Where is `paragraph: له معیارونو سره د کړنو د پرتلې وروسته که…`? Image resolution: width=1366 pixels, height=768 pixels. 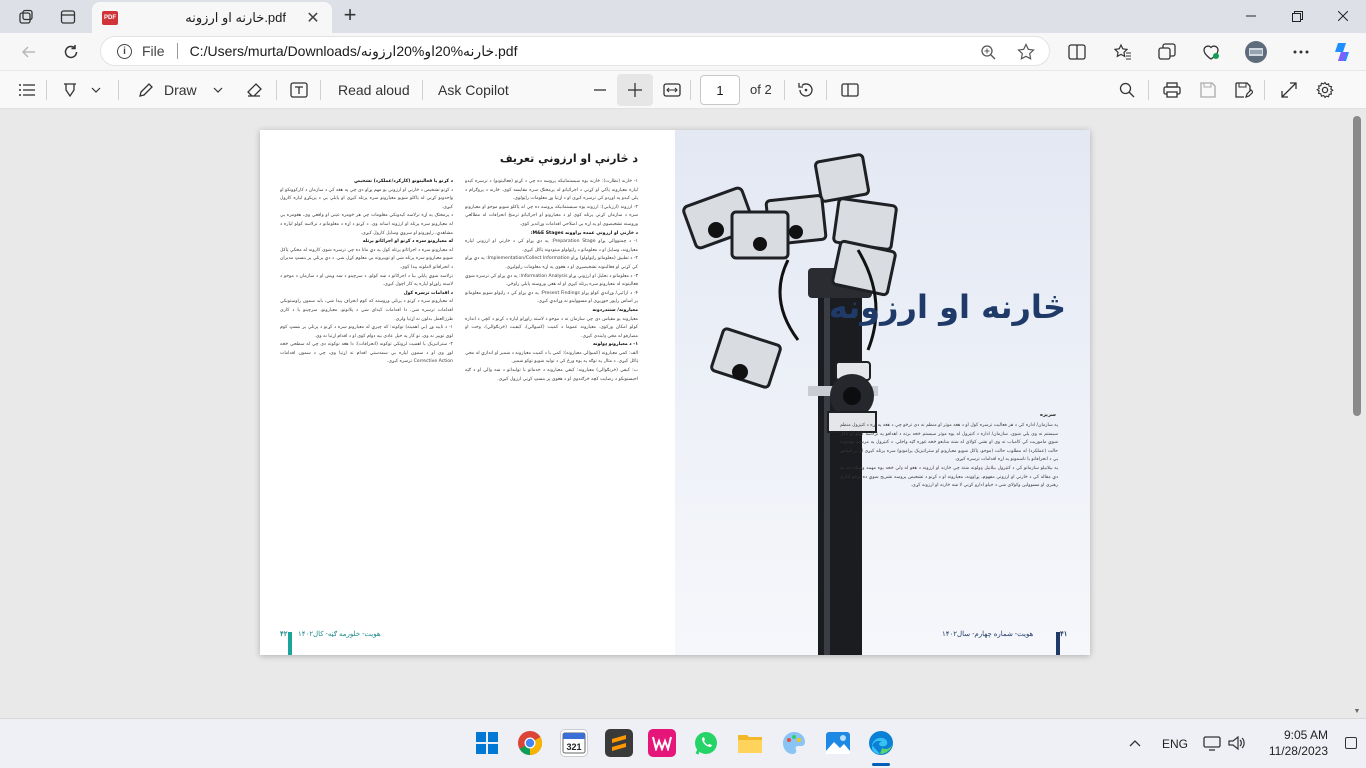 paragraph: له معیارونو سره د کړنو د پرتلې وروسته که… is located at coordinates (366, 310).